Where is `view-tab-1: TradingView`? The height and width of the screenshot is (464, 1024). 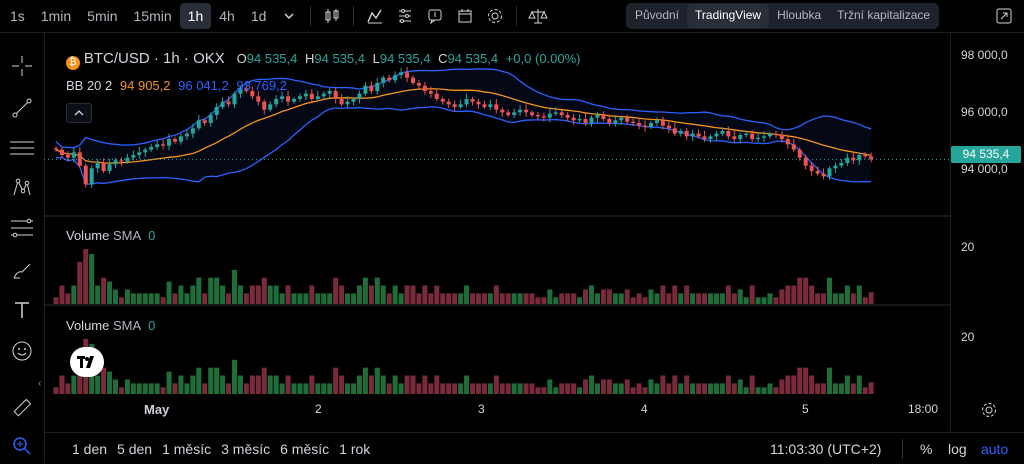
view-tab-1: TradingView is located at coordinates (728, 16).